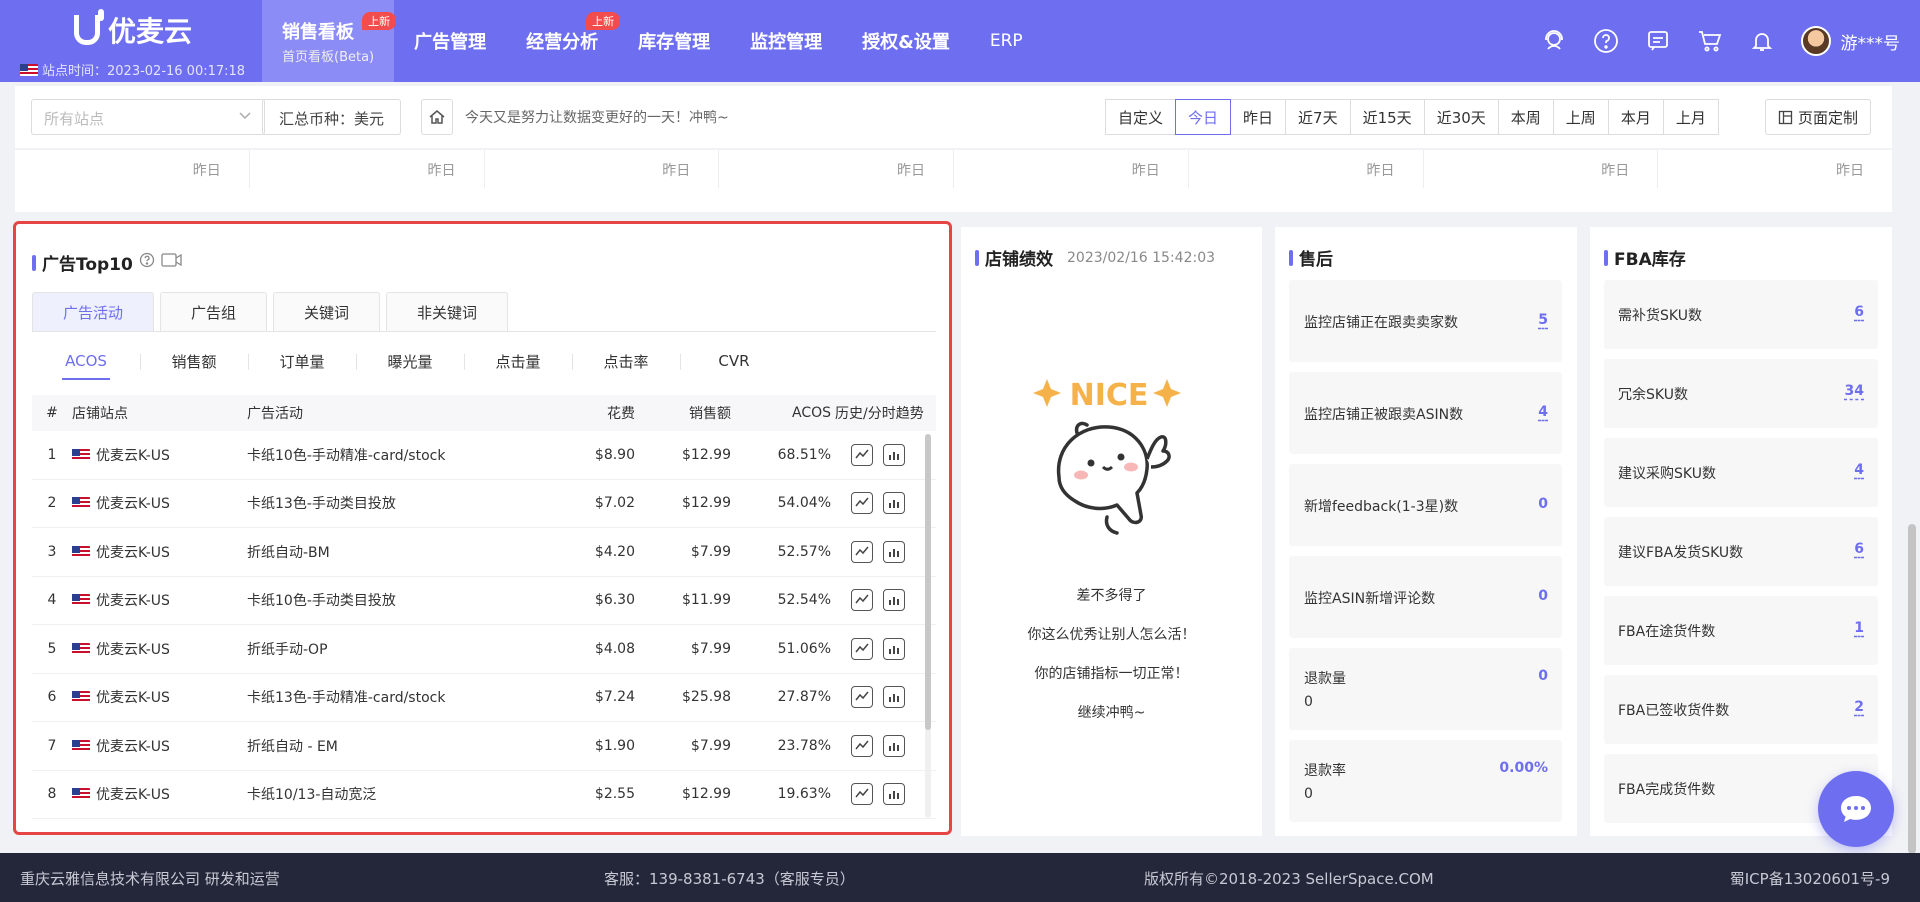 This screenshot has width=1920, height=902. What do you see at coordinates (397, 649) in the screenshot?
I see `row-campaign: 折纸手动-OP` at bounding box center [397, 649].